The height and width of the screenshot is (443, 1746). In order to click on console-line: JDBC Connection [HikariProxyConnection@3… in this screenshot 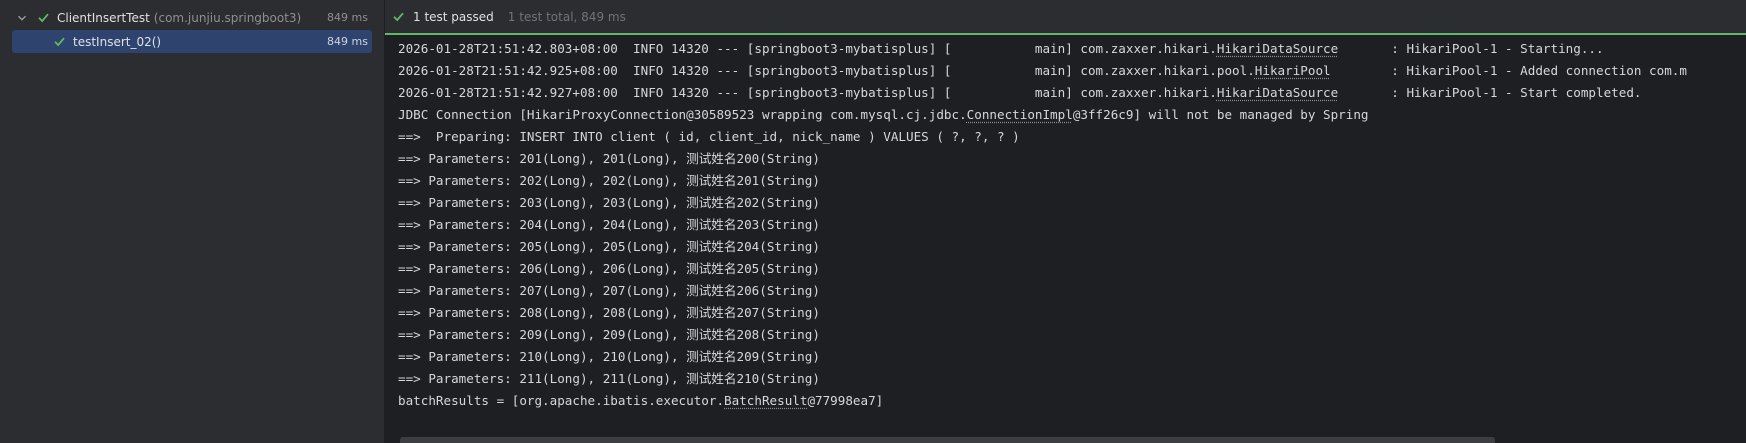, I will do `click(1072, 115)`.